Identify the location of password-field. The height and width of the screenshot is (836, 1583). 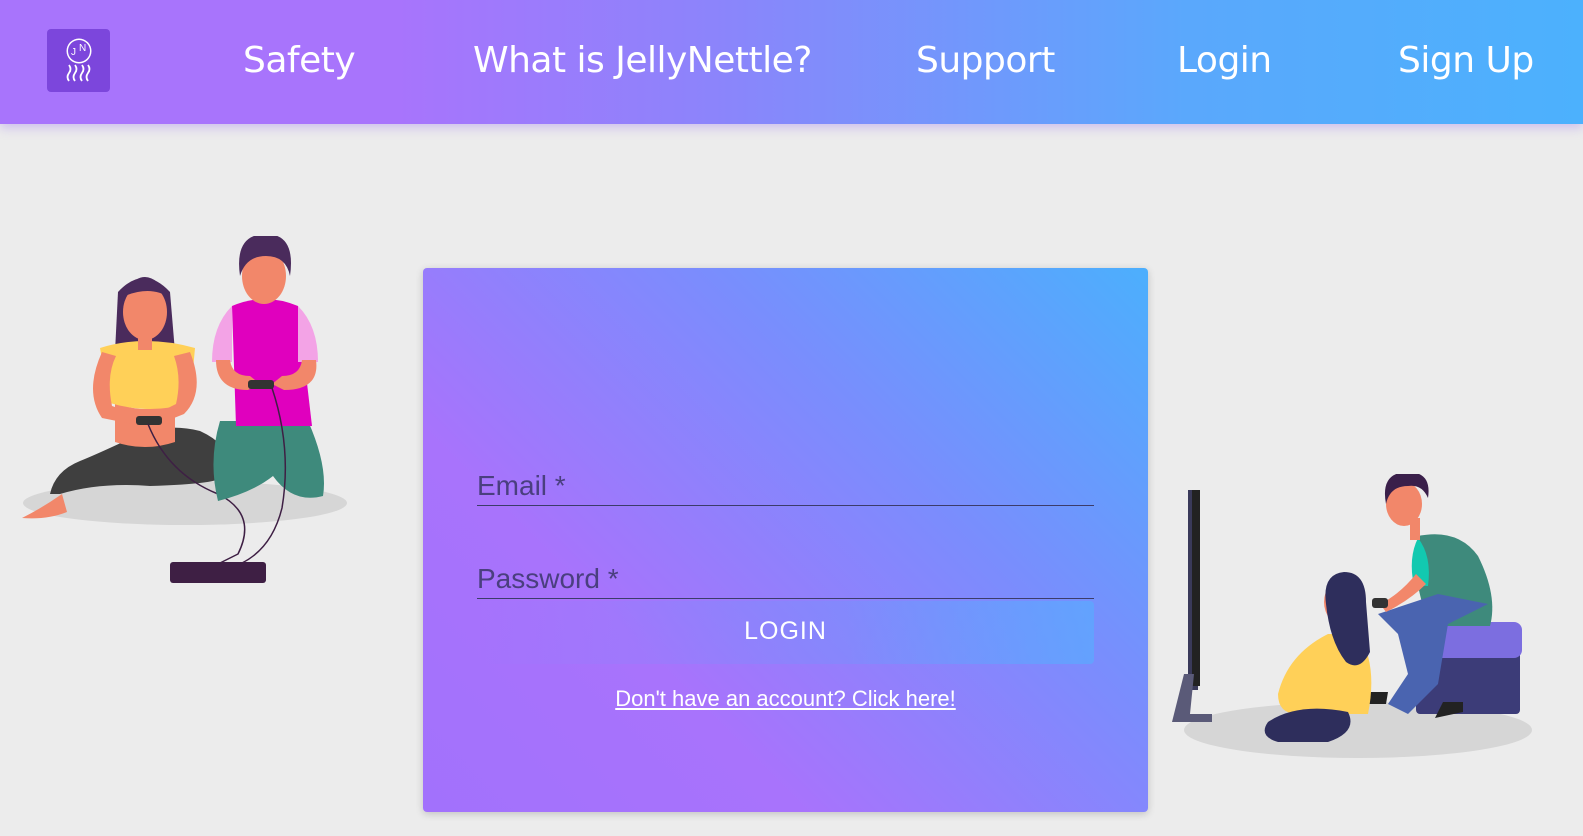
(785, 574).